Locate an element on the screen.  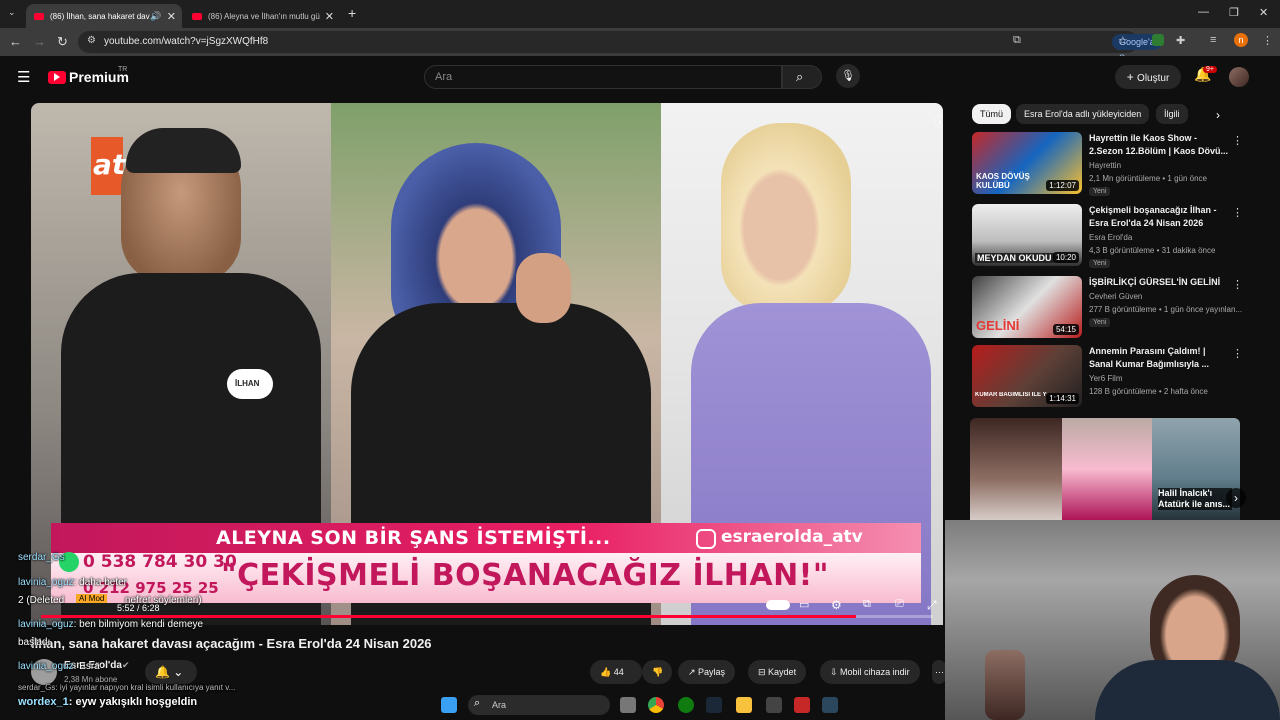
browser-tab: (86) Aleyna ve İlhan'ın mutlu gü ✕ is located at coordinates (262, 16).